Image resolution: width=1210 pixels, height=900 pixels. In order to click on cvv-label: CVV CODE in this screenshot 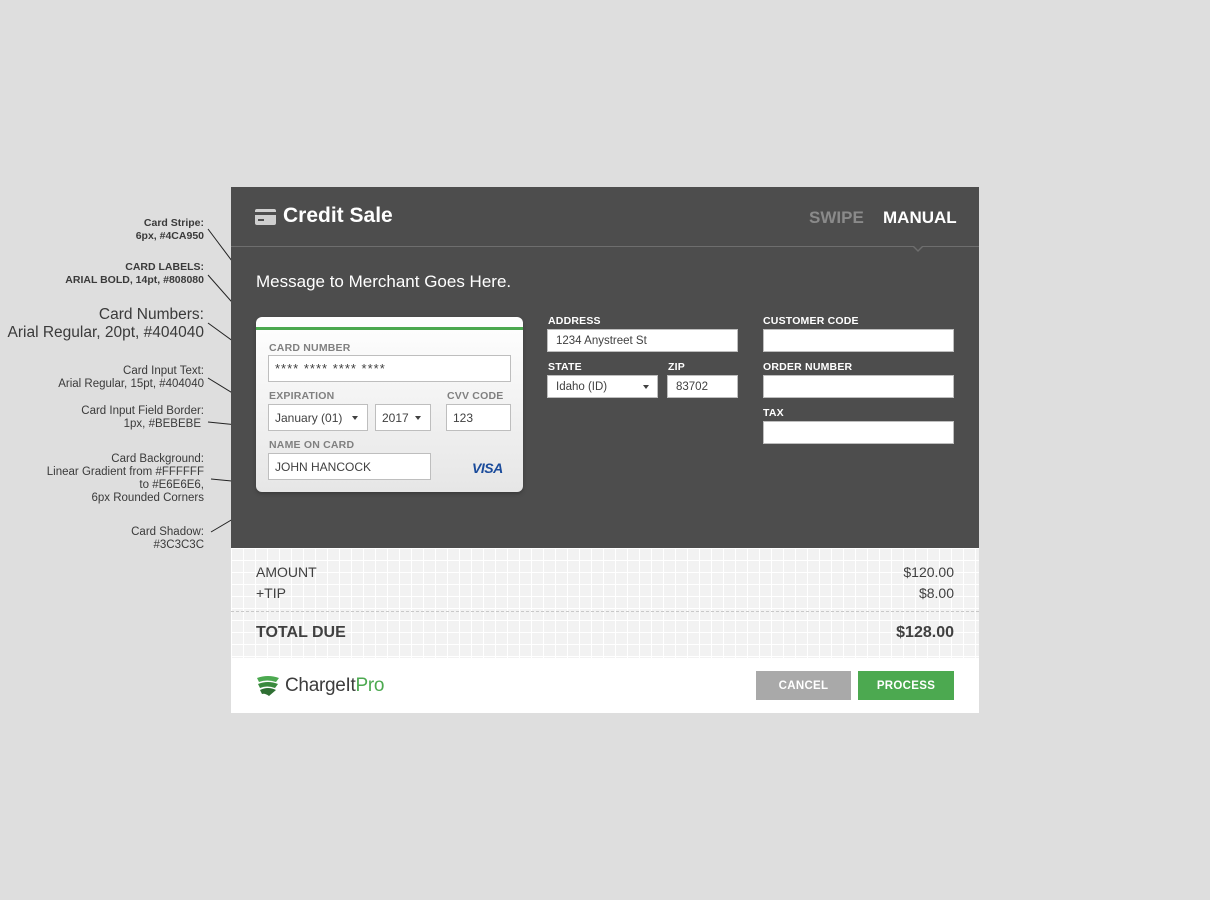, I will do `click(475, 396)`.